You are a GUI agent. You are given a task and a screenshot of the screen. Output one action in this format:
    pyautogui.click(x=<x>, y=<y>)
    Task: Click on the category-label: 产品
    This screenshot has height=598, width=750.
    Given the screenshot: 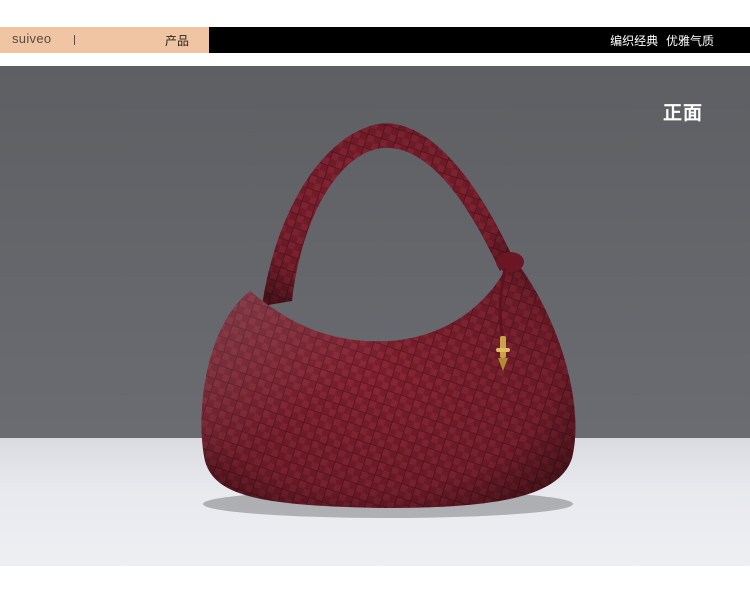 What is the action you would take?
    pyautogui.click(x=177, y=41)
    